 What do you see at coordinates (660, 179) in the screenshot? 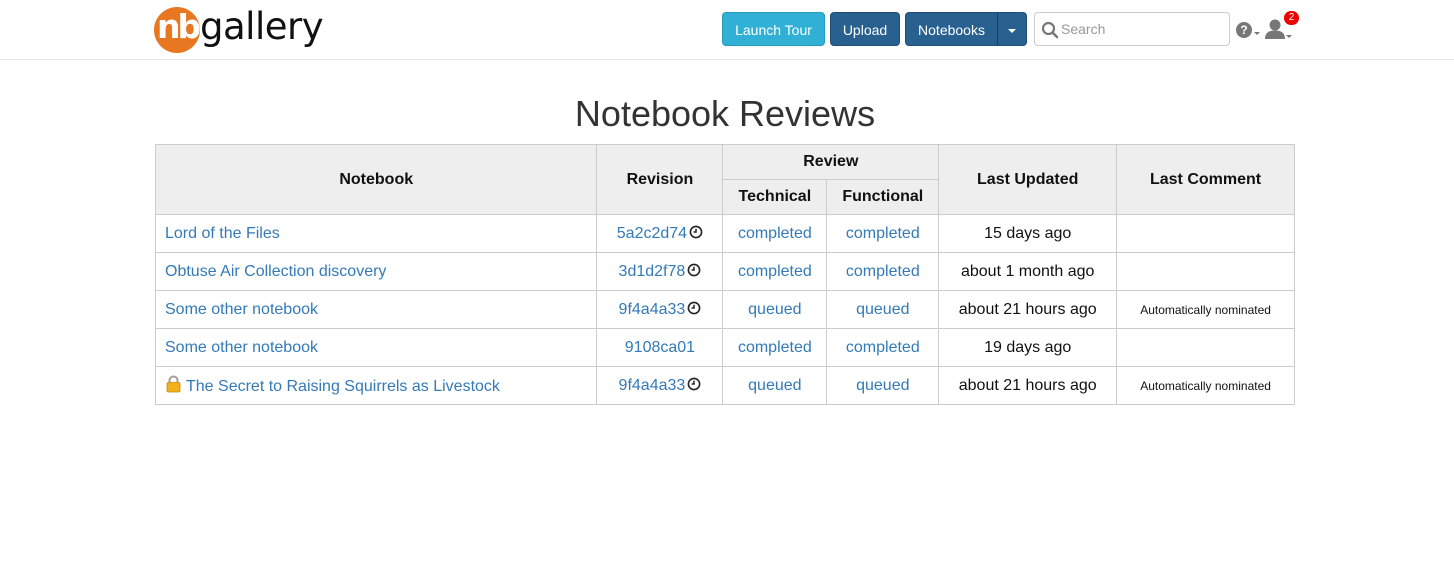
I see `header-revision: Revision` at bounding box center [660, 179].